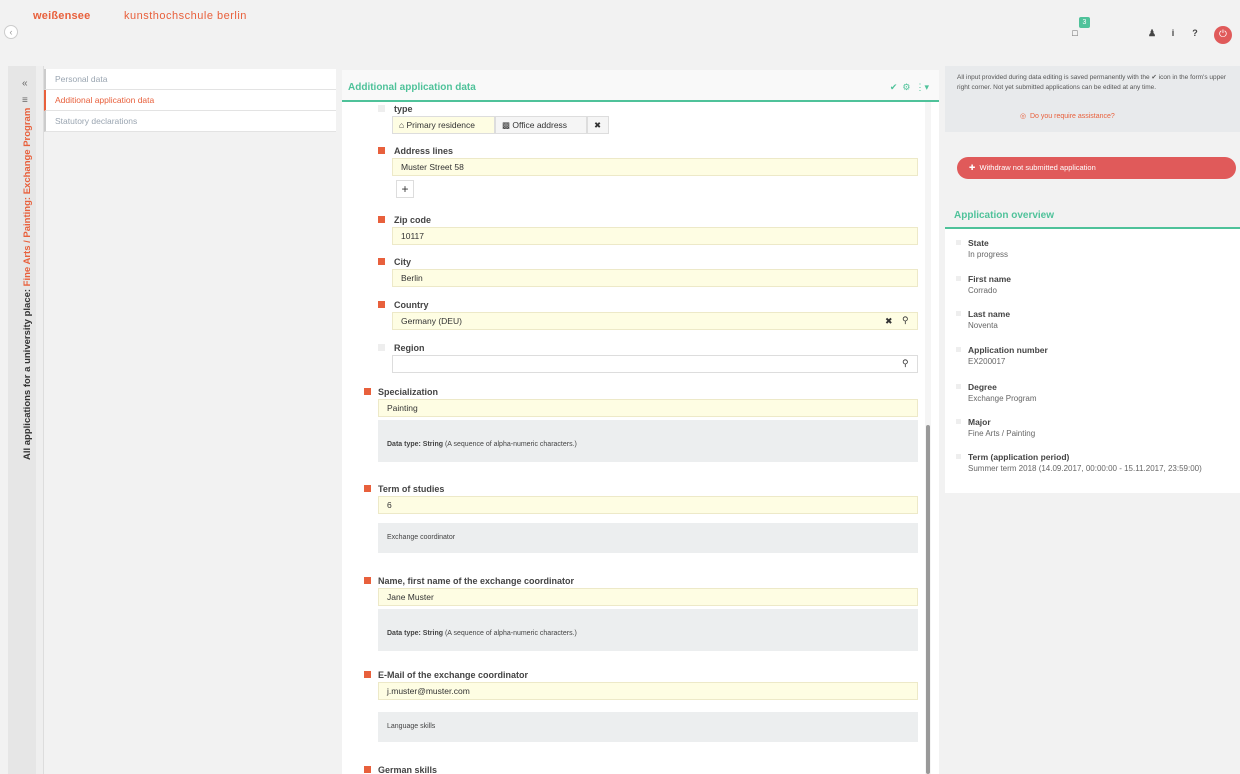  Describe the element at coordinates (1223, 35) in the screenshot. I see `logout-power-icon: ⏻` at that location.